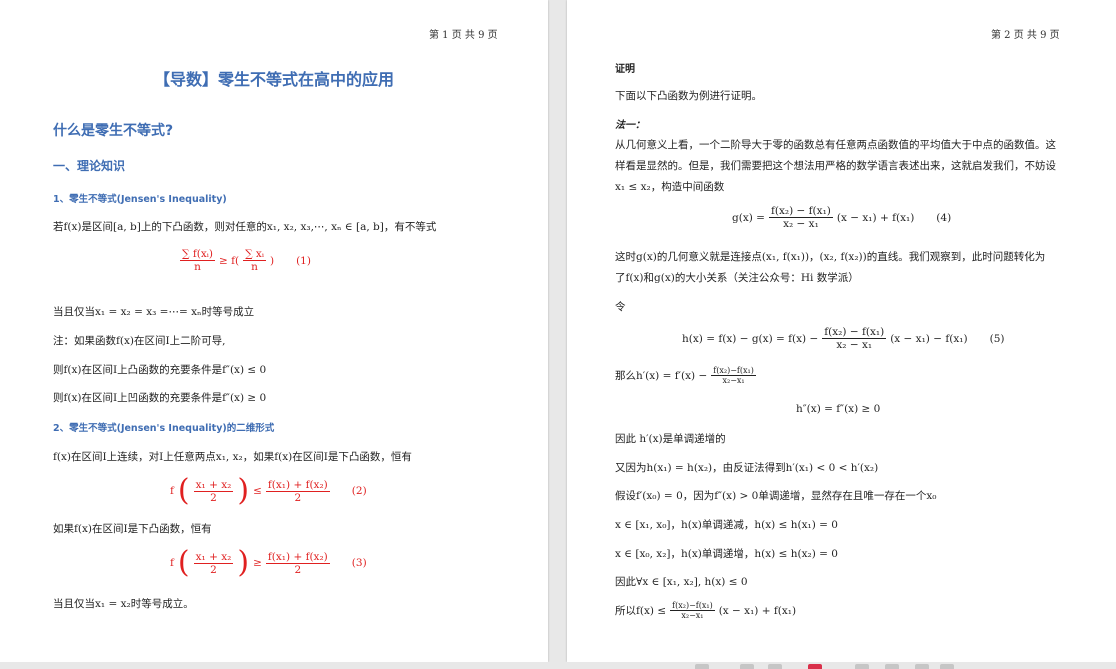 The width and height of the screenshot is (1116, 669). I want to click on formula-3-tag: (3), so click(359, 563).